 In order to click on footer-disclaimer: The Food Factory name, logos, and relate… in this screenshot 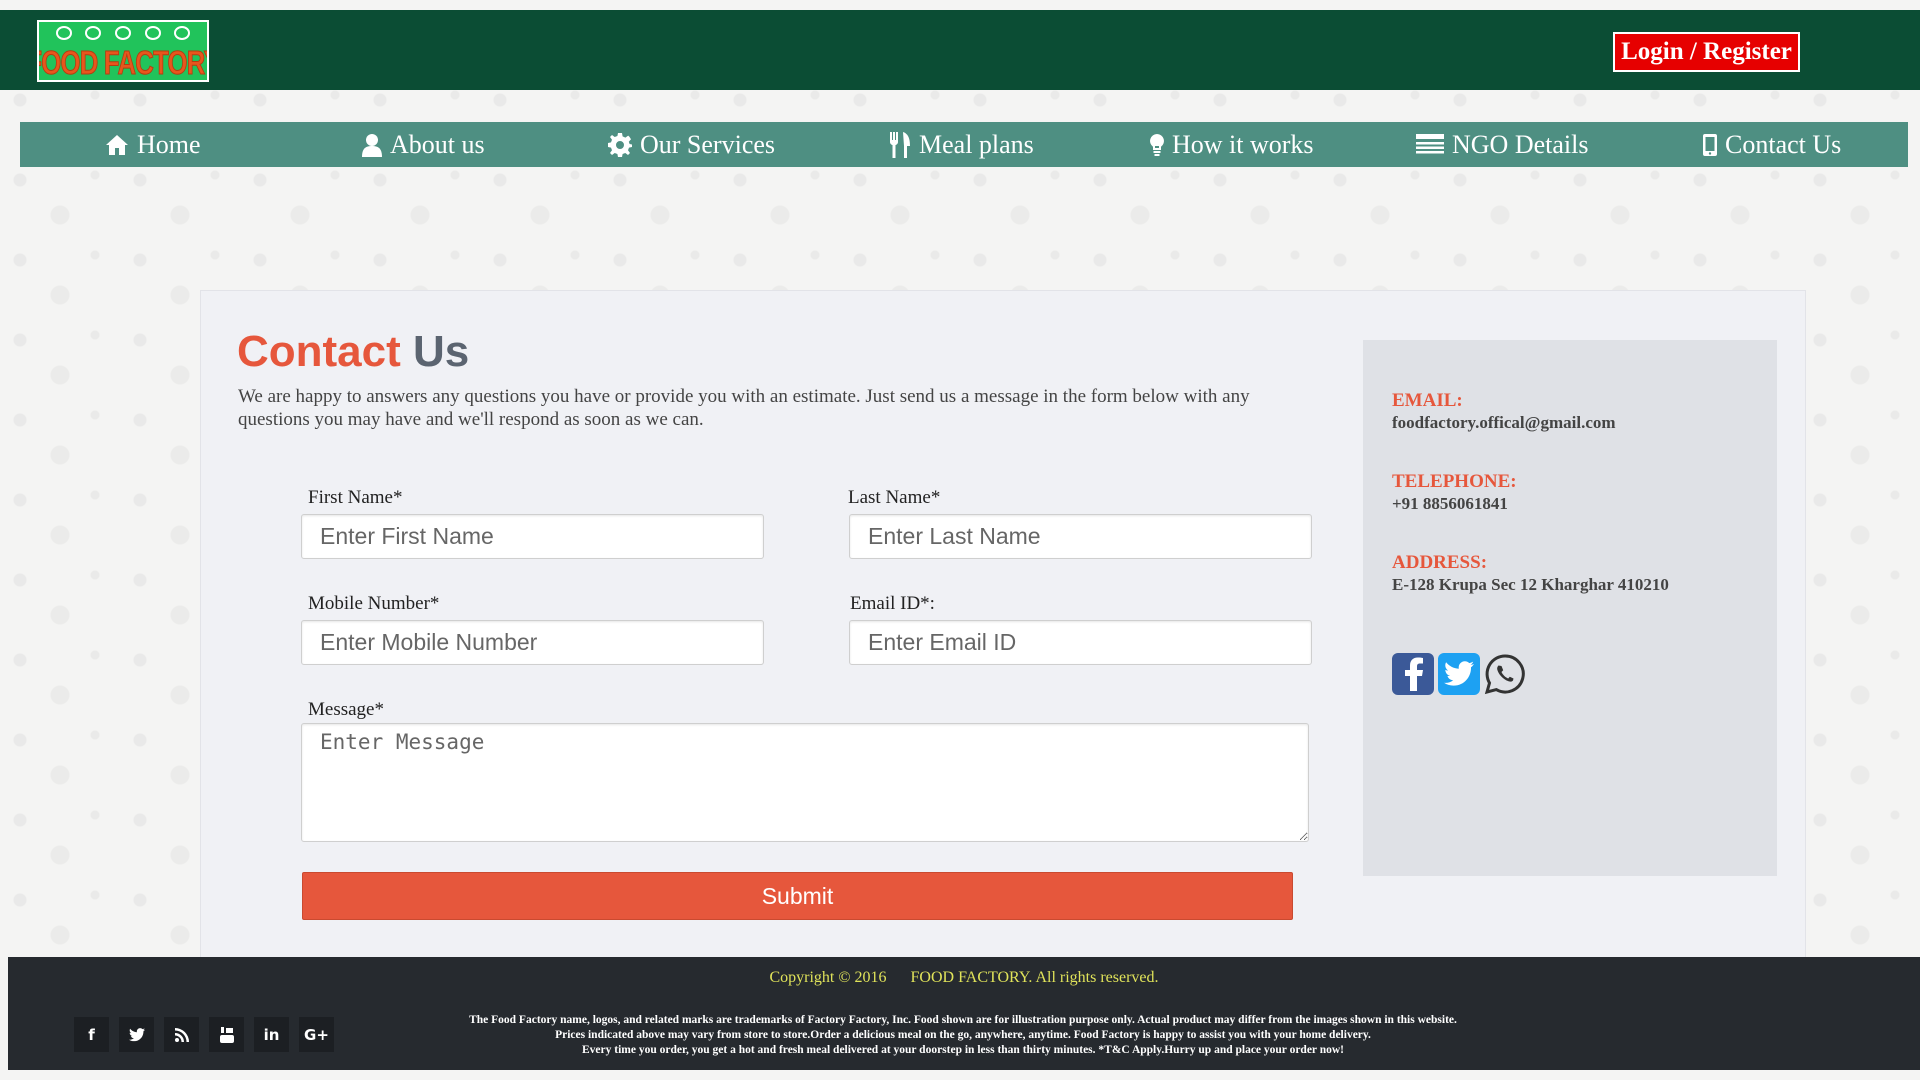, I will do `click(963, 1035)`.